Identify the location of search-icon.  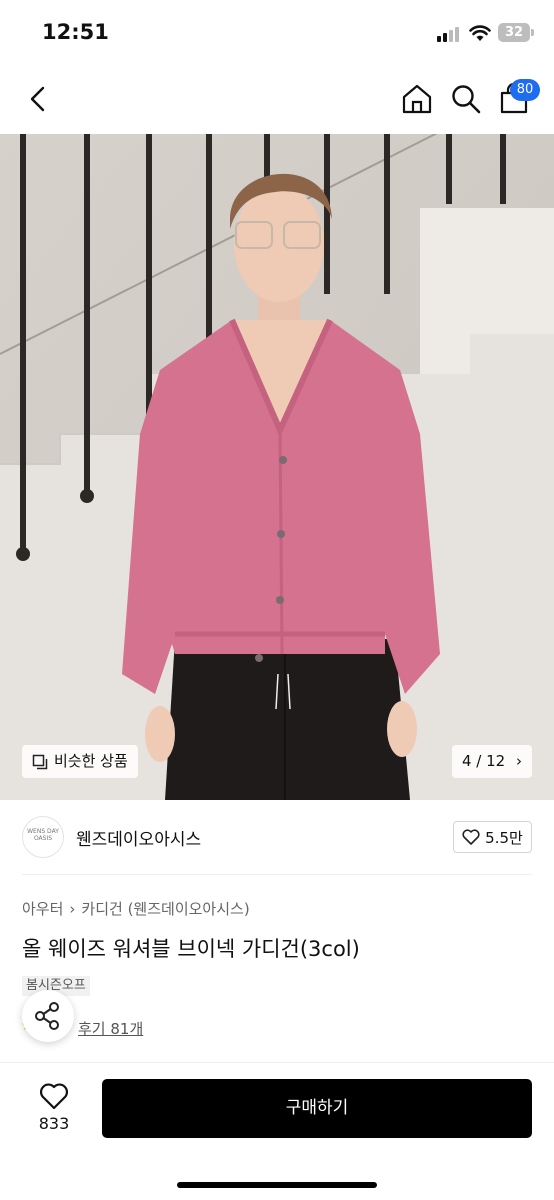
(466, 99).